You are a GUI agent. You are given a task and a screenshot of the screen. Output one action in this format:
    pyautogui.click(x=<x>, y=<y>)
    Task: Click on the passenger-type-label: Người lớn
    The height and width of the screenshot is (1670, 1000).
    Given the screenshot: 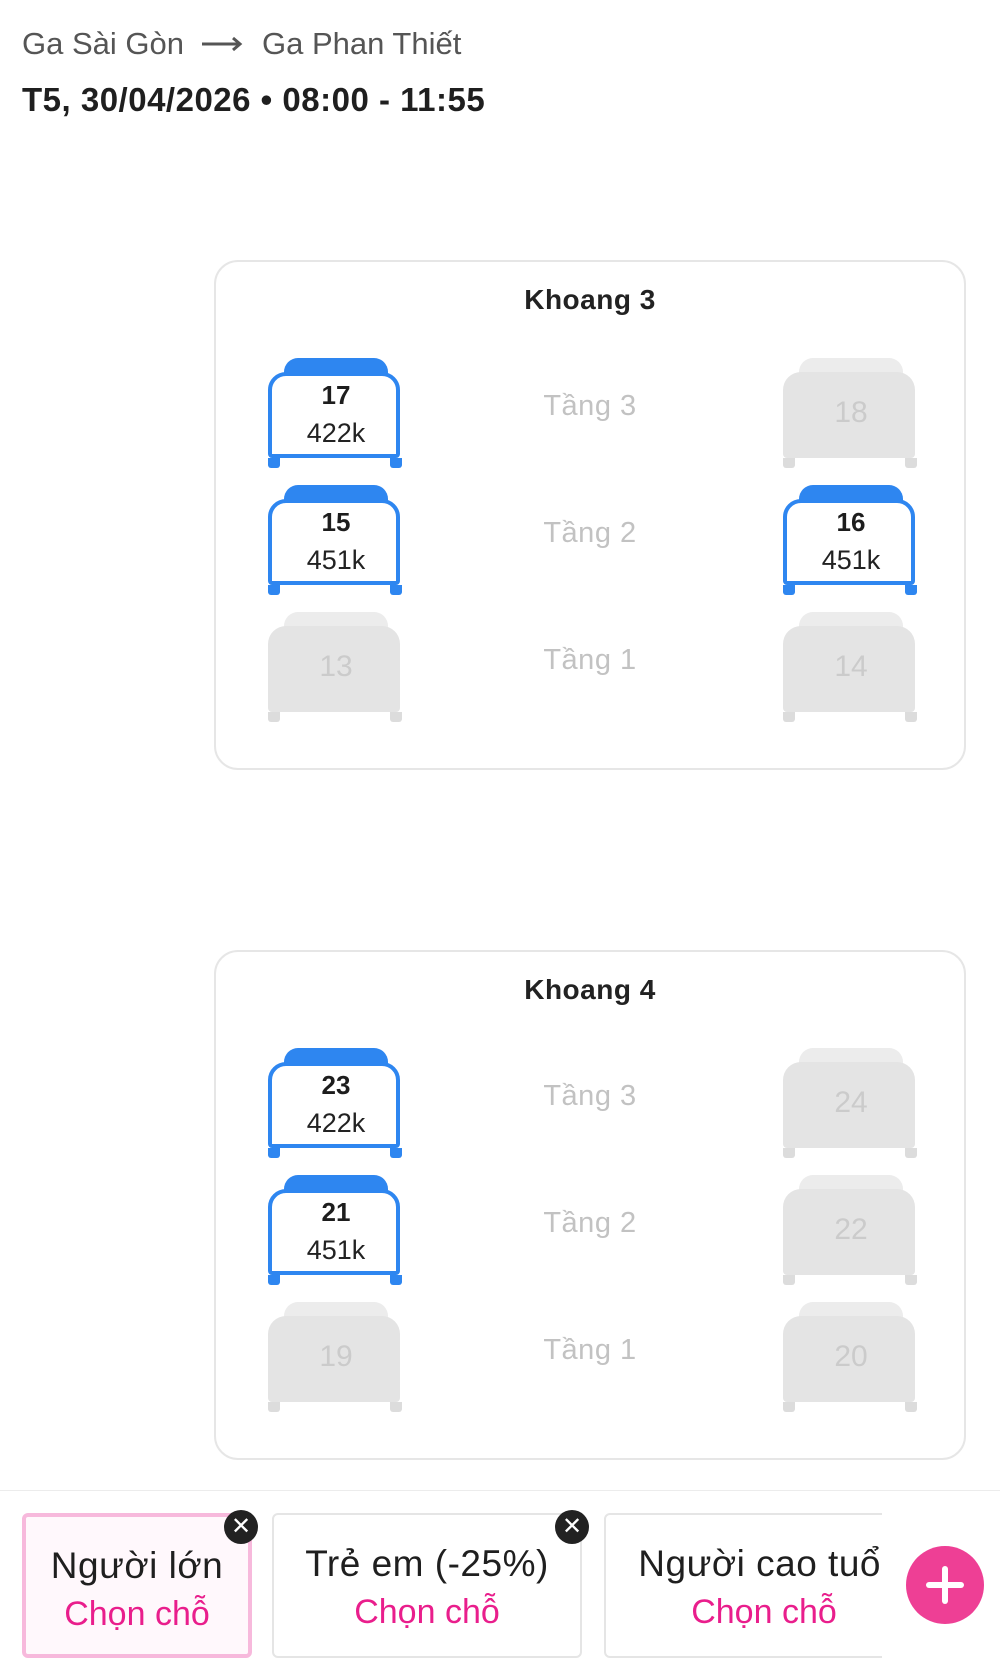 What is the action you would take?
    pyautogui.click(x=137, y=1565)
    